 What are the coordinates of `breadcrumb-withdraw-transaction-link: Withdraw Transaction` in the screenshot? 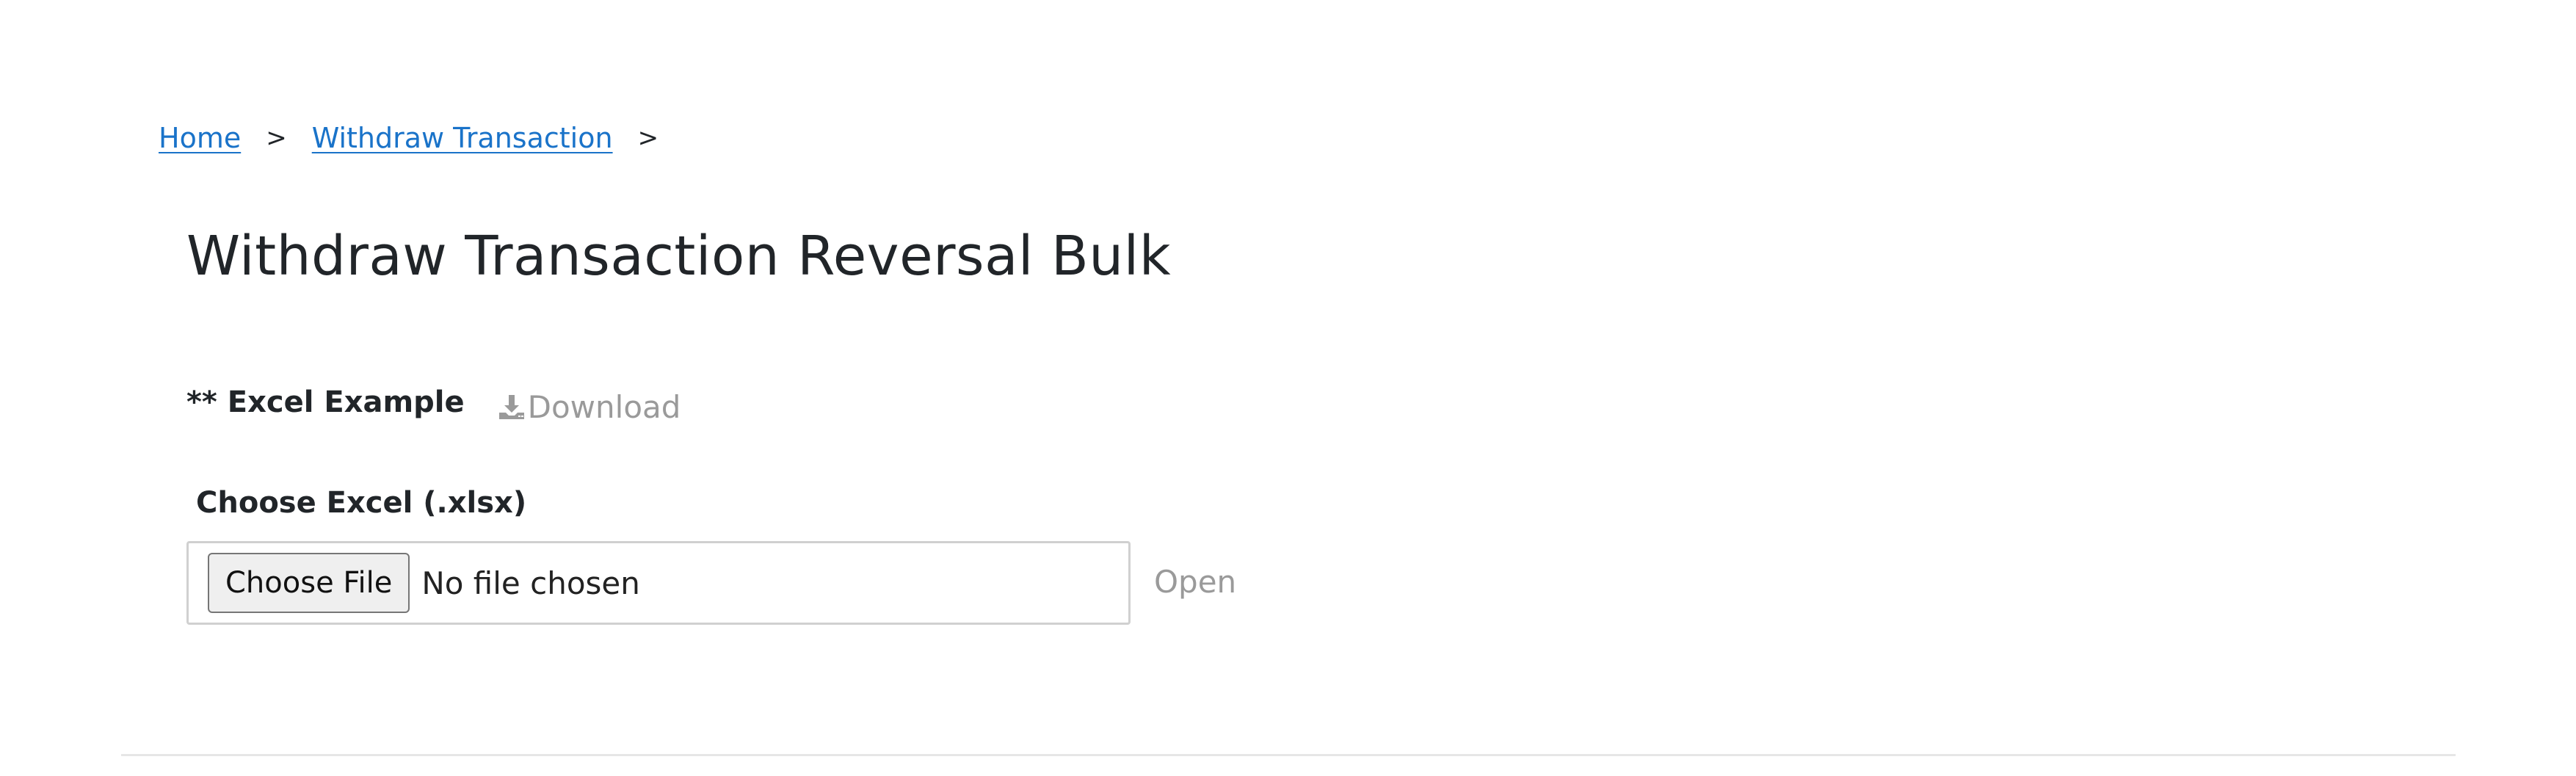 It's located at (463, 138).